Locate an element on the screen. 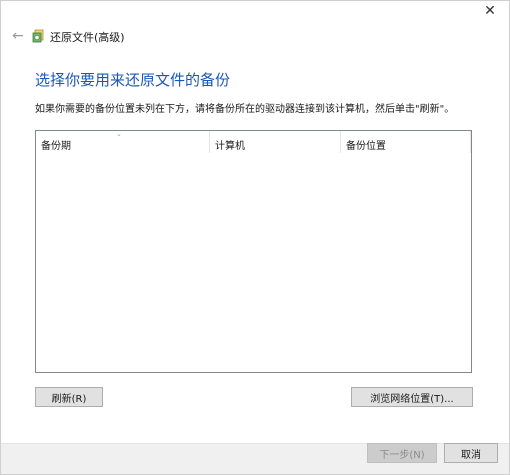  cancel-button: 取消 is located at coordinates (471, 453).